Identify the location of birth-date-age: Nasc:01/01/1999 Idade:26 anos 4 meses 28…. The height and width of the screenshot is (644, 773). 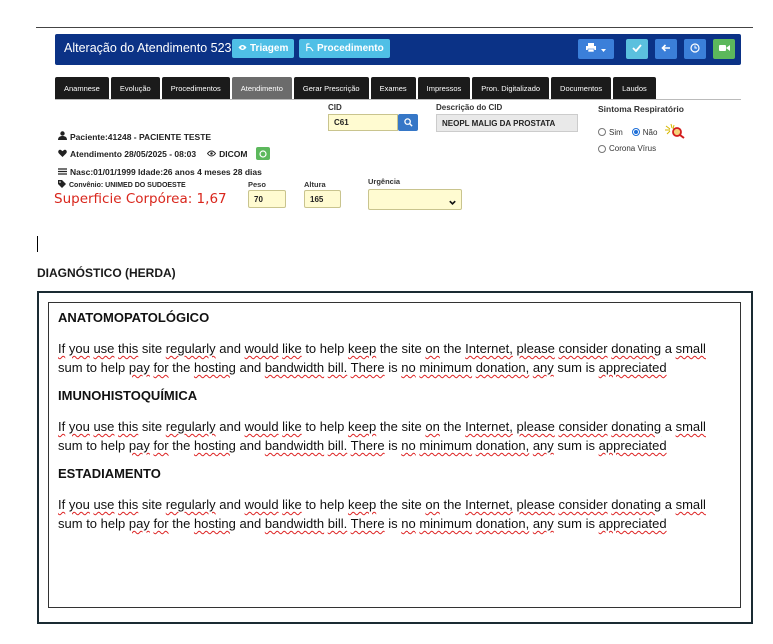
(166, 172).